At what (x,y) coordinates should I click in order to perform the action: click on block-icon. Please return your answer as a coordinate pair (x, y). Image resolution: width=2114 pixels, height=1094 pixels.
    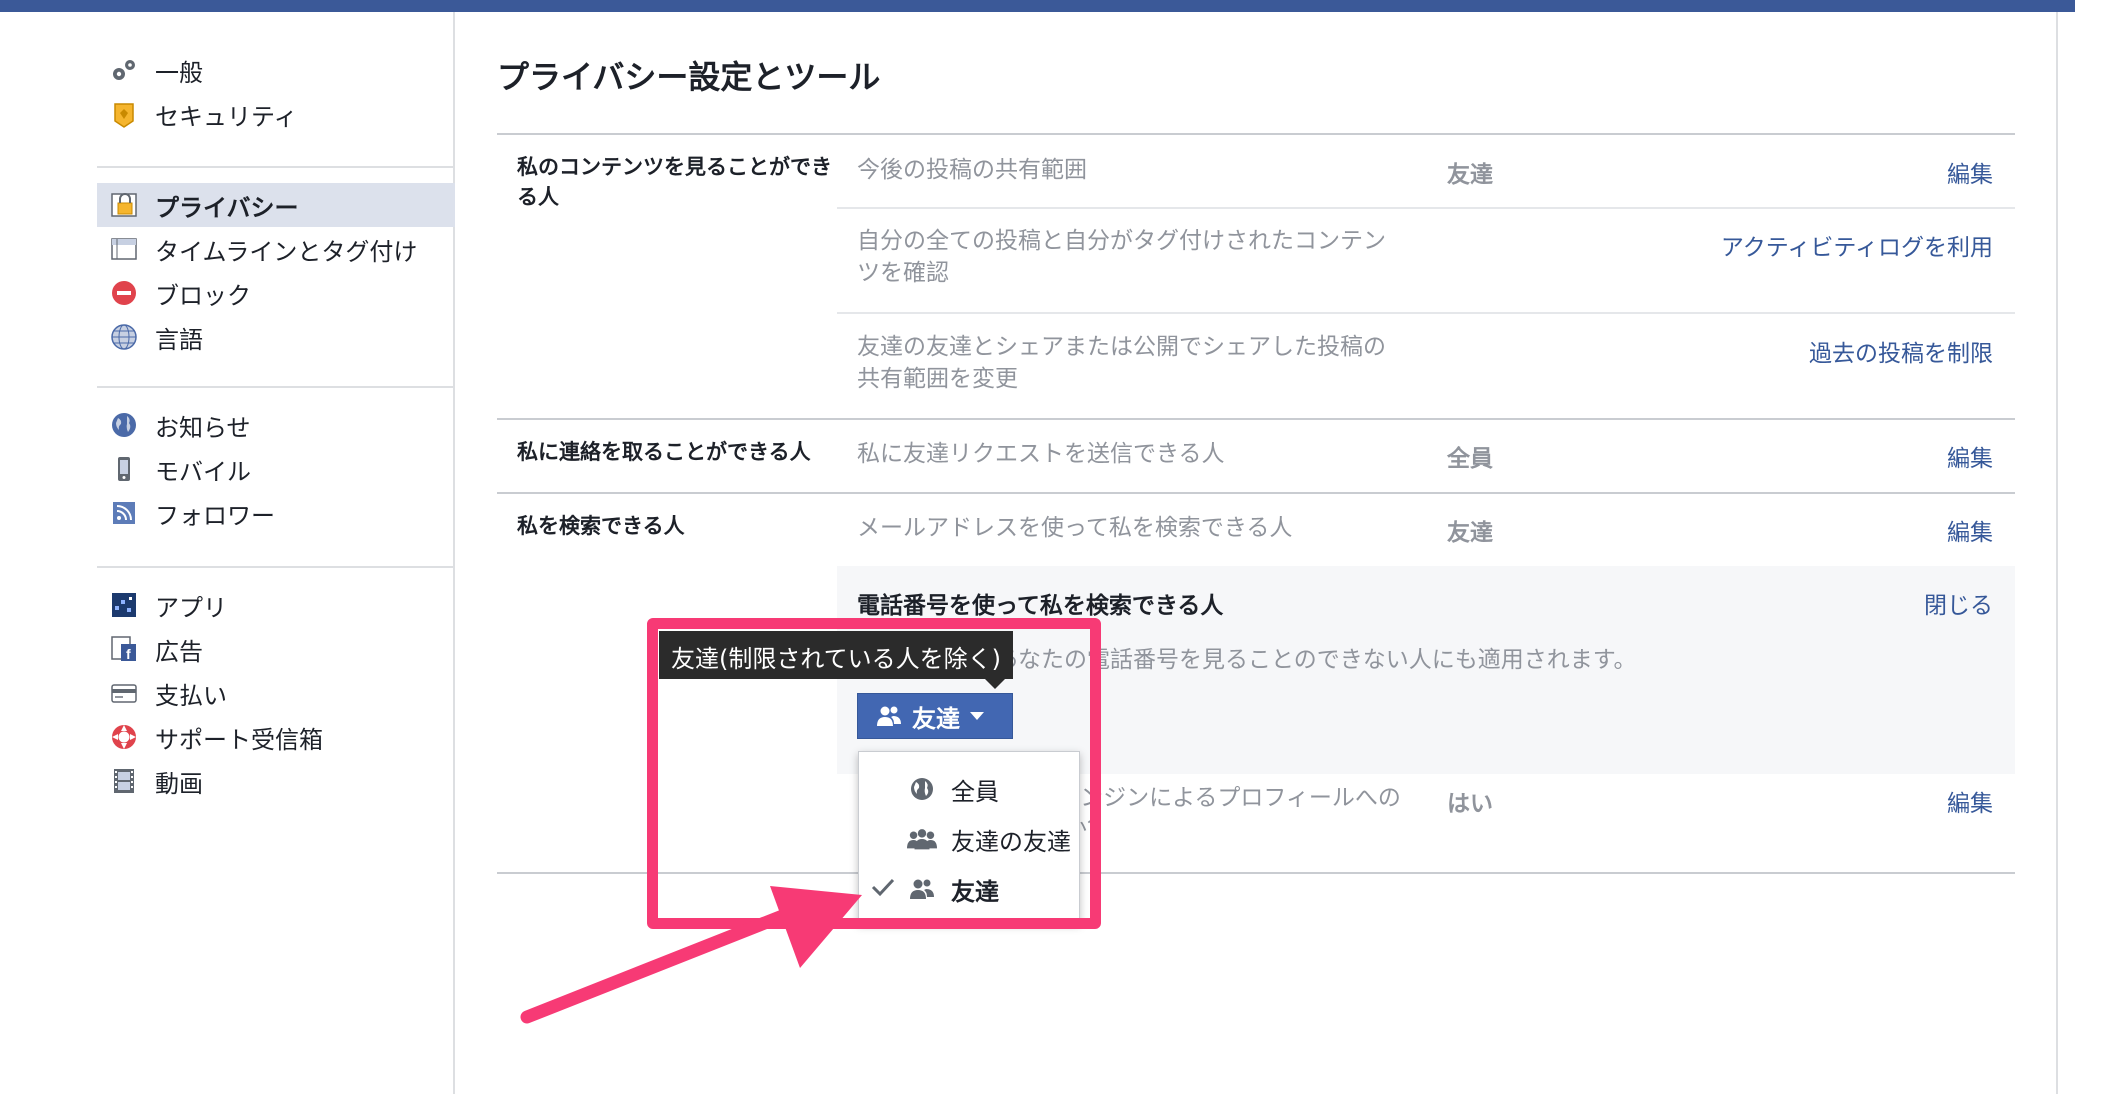
    Looking at the image, I should click on (124, 293).